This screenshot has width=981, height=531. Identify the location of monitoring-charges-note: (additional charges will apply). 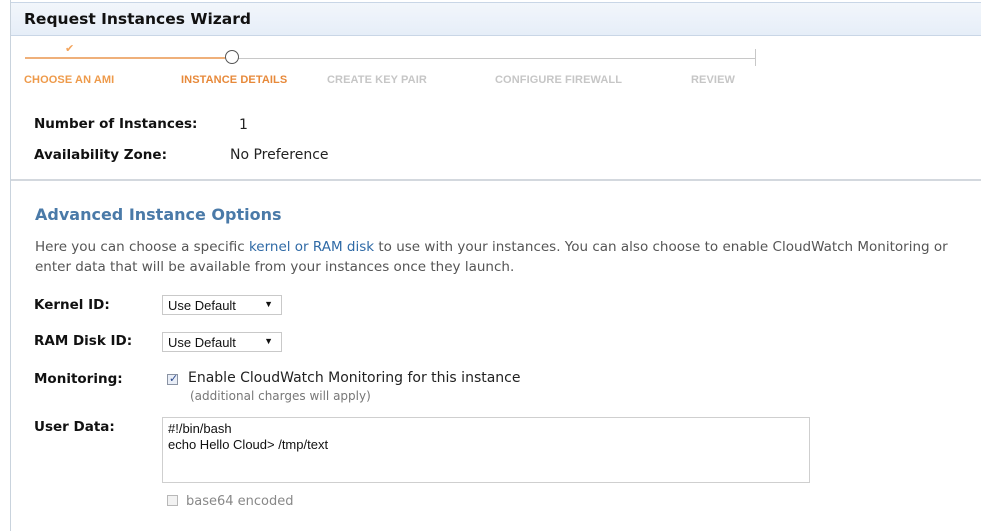
(280, 396).